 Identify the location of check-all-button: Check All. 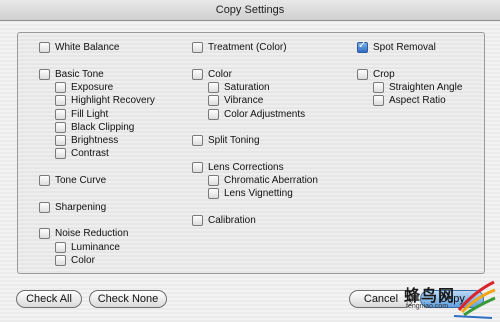
(49, 299).